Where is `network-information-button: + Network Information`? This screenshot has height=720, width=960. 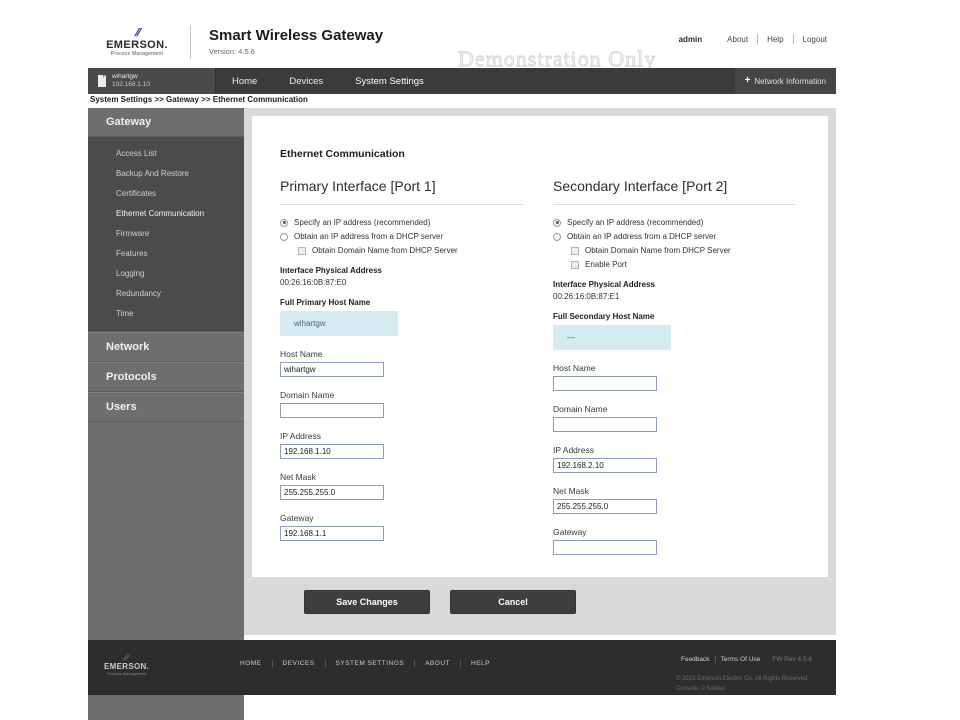 network-information-button: + Network Information is located at coordinates (785, 81).